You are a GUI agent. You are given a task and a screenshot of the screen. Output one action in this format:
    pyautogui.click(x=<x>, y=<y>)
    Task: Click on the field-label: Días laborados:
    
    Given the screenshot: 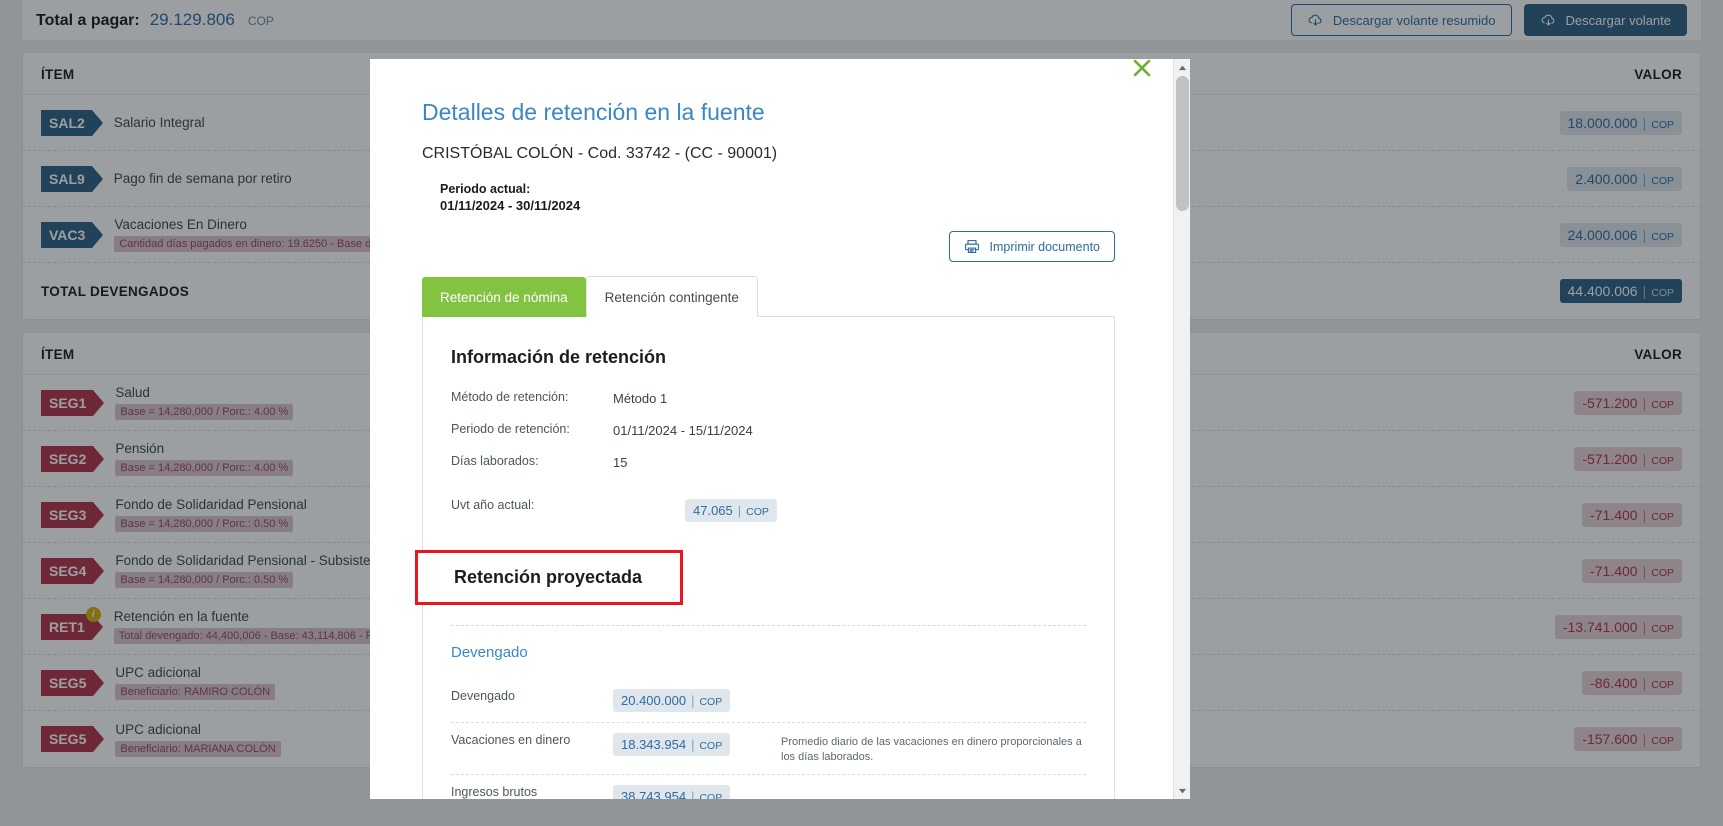 What is the action you would take?
    pyautogui.click(x=495, y=461)
    